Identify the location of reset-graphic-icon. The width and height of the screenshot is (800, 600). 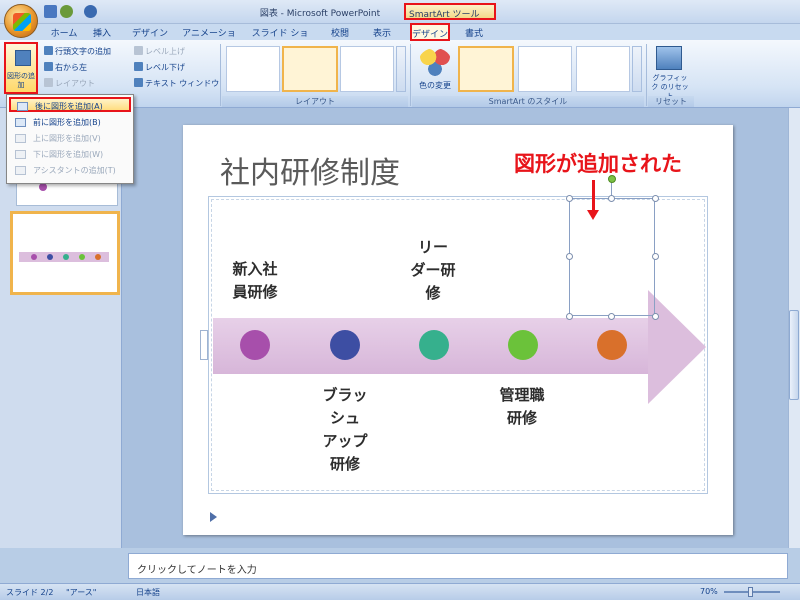
(669, 58).